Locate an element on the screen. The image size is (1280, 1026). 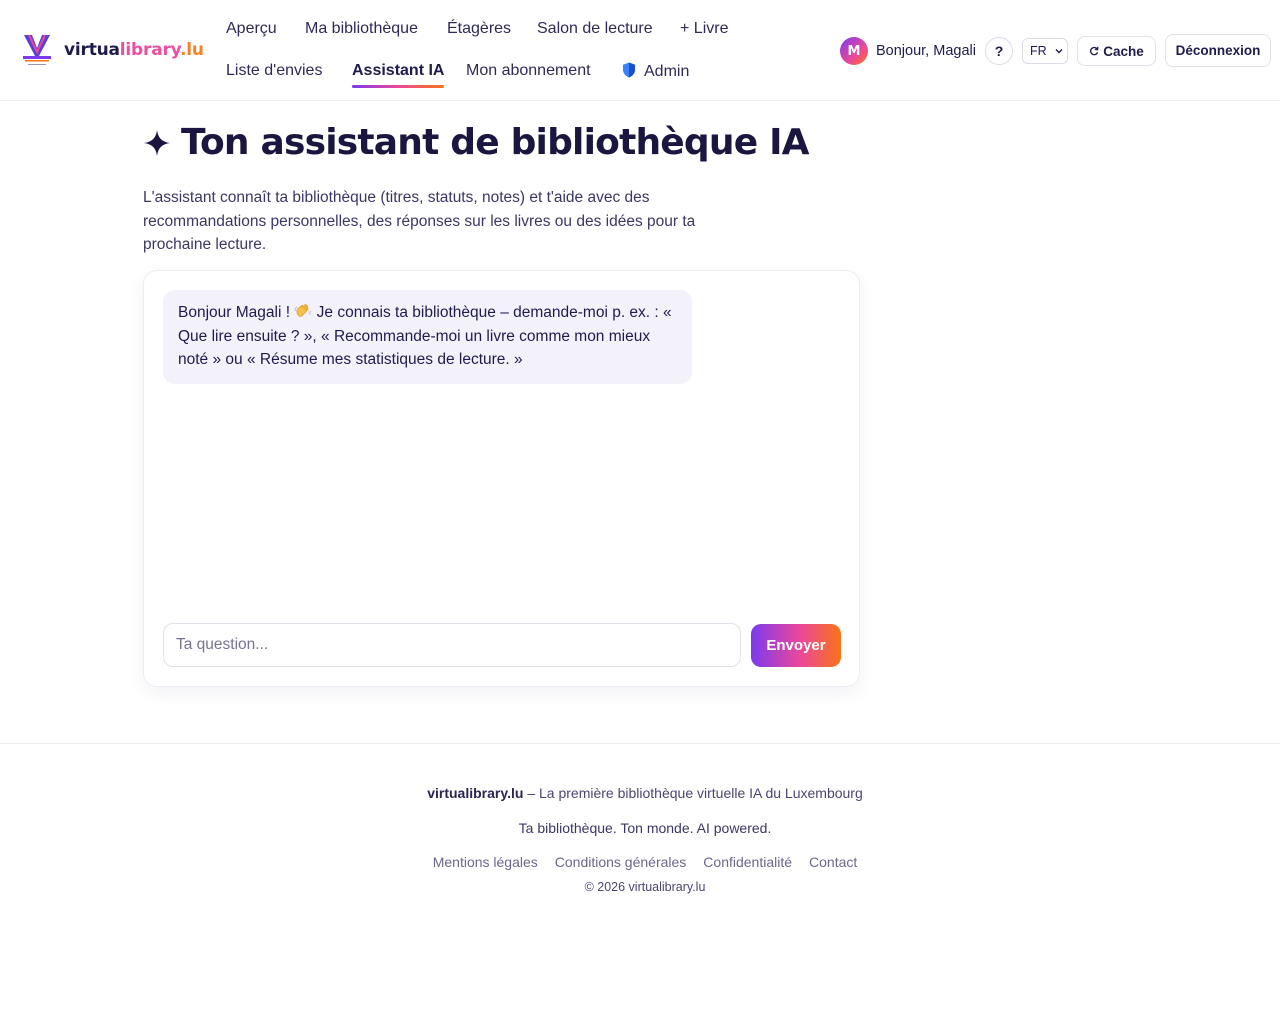
question-input is located at coordinates (452, 645).